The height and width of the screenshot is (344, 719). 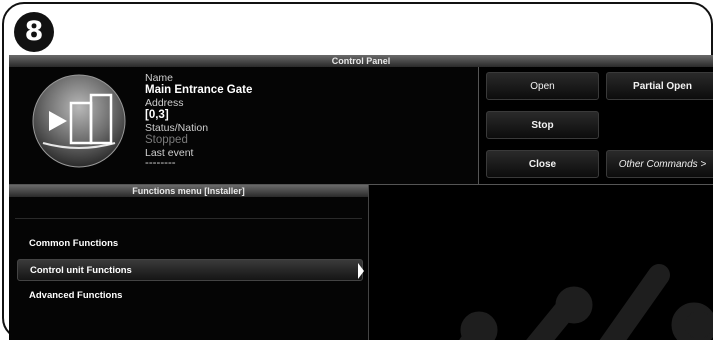 What do you see at coordinates (79, 121) in the screenshot?
I see `gate-device-icon` at bounding box center [79, 121].